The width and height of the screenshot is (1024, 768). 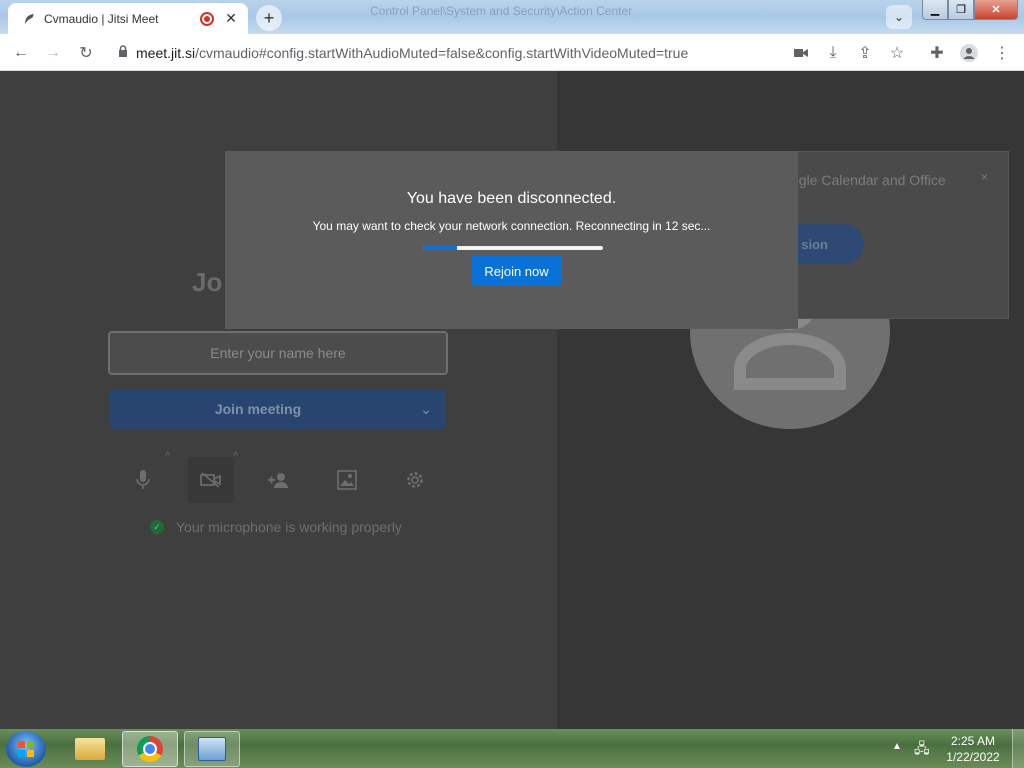 What do you see at coordinates (258, 409) in the screenshot?
I see `join-meeting-label: Join meeting` at bounding box center [258, 409].